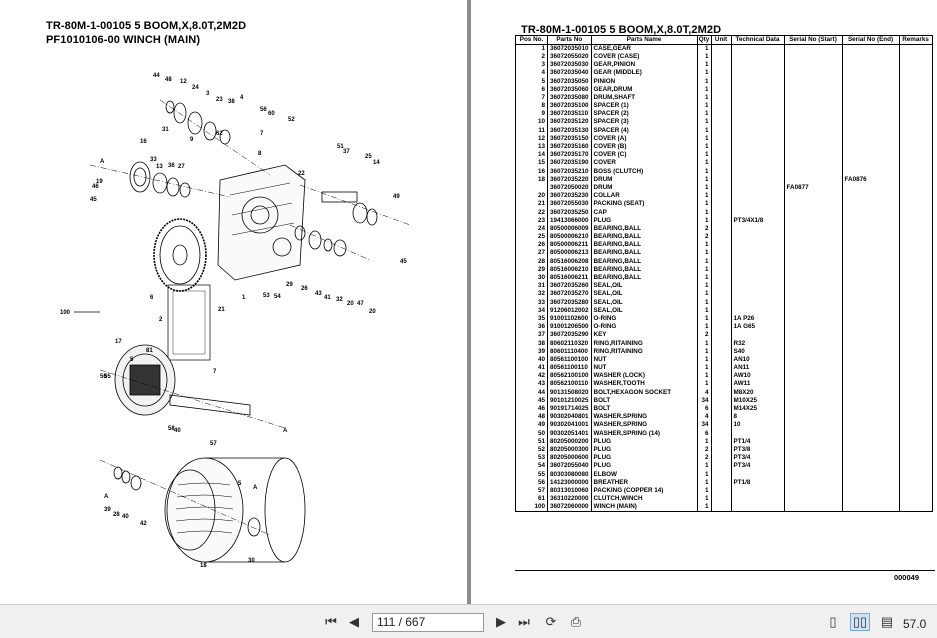 Image resolution: width=937 pixels, height=638 pixels. What do you see at coordinates (569, 56) in the screenshot?
I see `table-cell: 36072055020` at bounding box center [569, 56].